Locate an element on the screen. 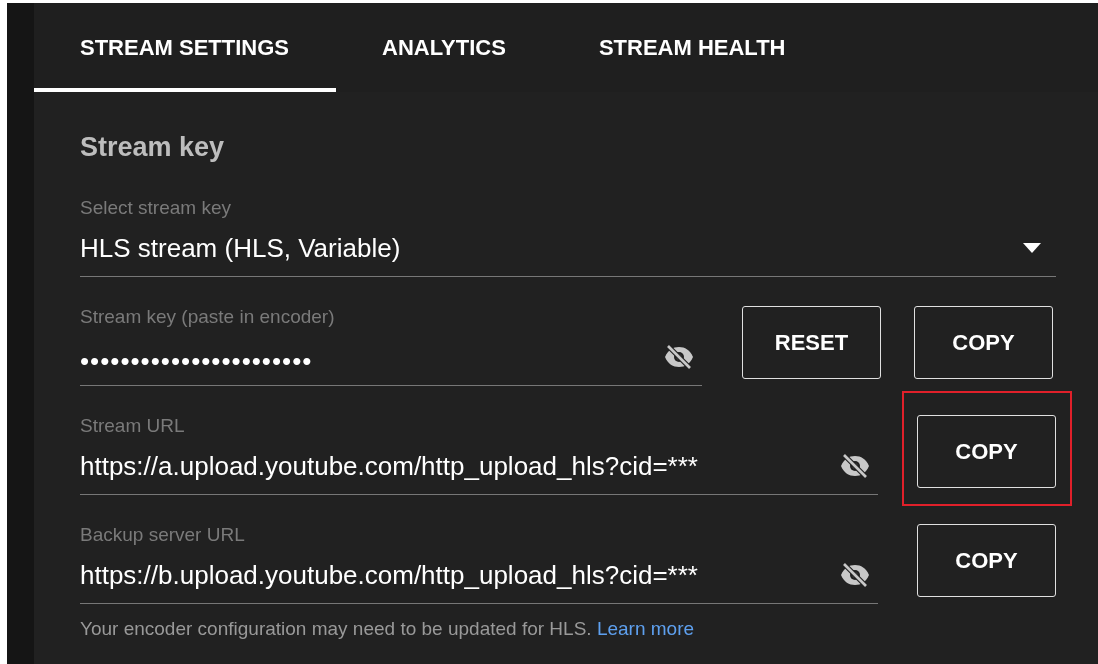  tab: STREAM HEALTH is located at coordinates (692, 47).